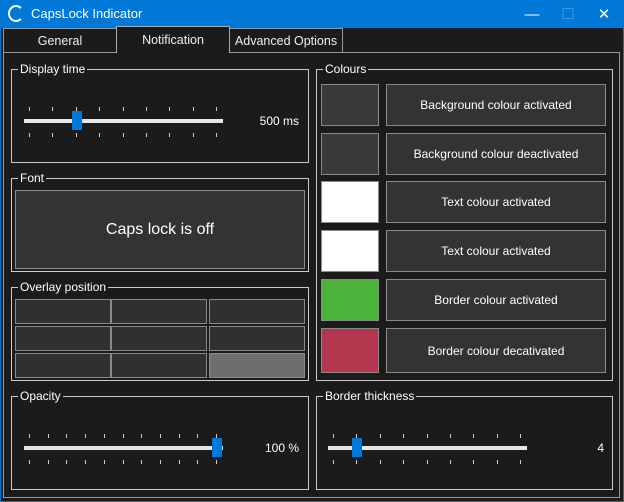 Image resolution: width=624 pixels, height=502 pixels. Describe the element at coordinates (286, 40) in the screenshot. I see `tab-advanced-options: Advanced Options` at that location.